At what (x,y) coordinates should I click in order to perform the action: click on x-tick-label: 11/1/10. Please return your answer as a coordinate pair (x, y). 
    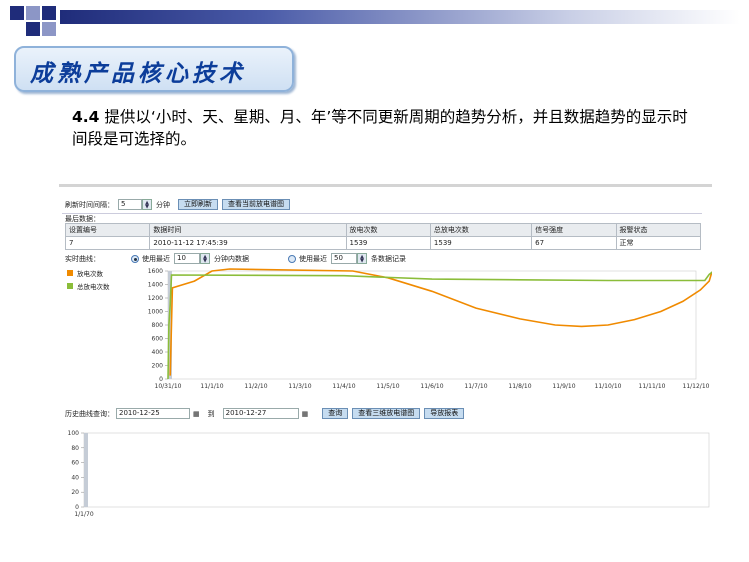
    Looking at the image, I should click on (211, 386).